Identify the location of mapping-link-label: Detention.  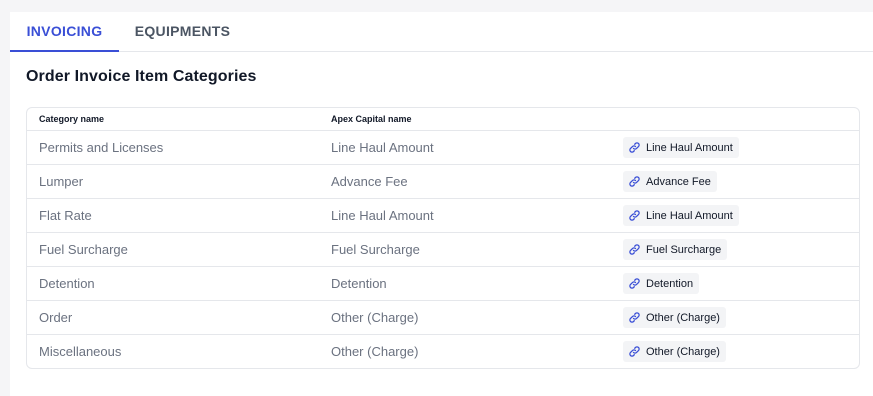
(670, 283).